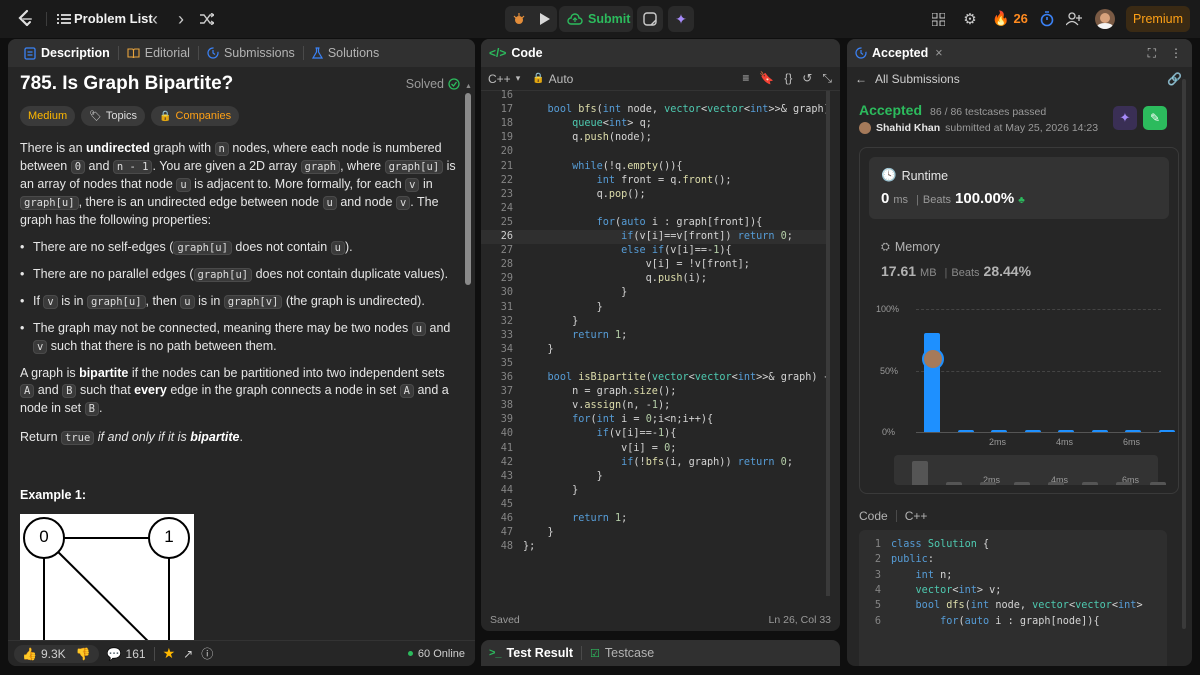  What do you see at coordinates (653, 195) in the screenshot?
I see `code-line: 23 q.pop();` at bounding box center [653, 195].